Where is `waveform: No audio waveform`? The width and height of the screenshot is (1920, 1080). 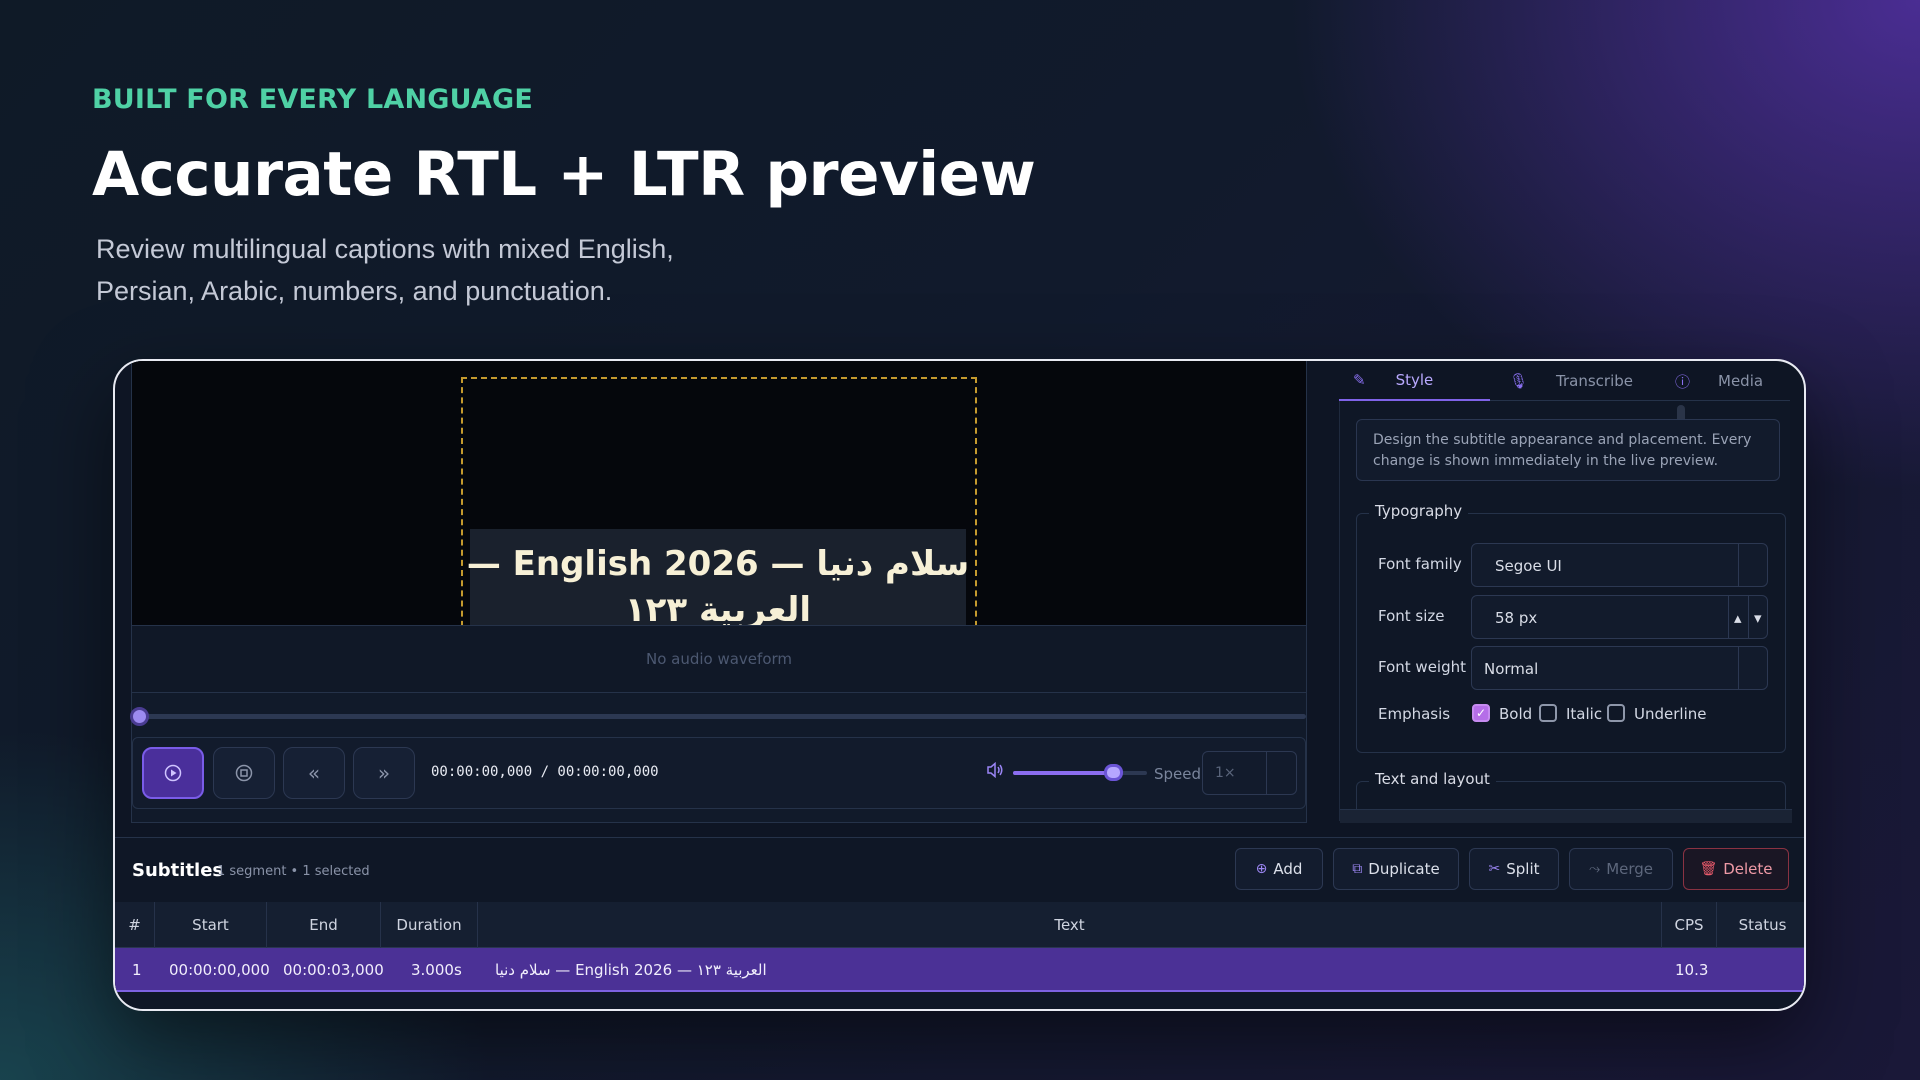 waveform: No audio waveform is located at coordinates (719, 659).